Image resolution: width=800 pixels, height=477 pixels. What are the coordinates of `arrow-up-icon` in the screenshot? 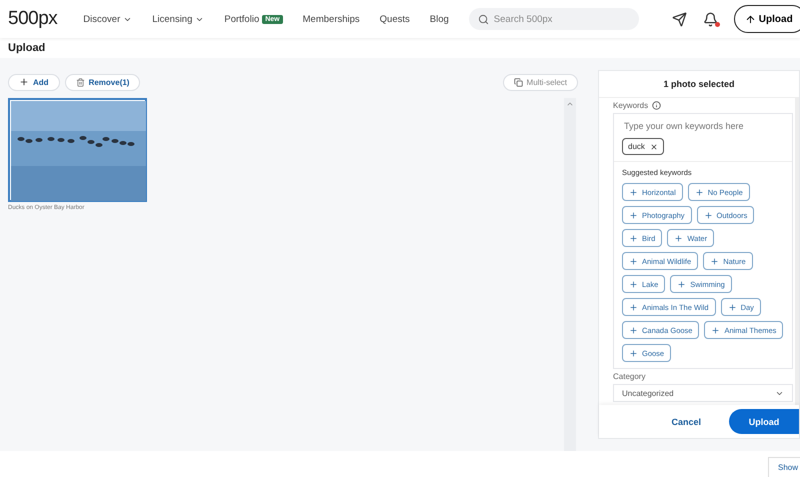 It's located at (750, 19).